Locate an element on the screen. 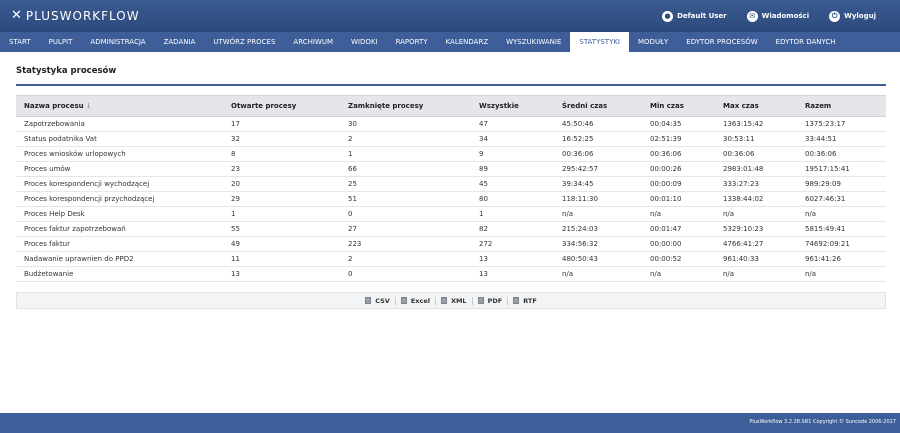 This screenshot has width=900, height=433. cell-closed: 51 is located at coordinates (405, 199).